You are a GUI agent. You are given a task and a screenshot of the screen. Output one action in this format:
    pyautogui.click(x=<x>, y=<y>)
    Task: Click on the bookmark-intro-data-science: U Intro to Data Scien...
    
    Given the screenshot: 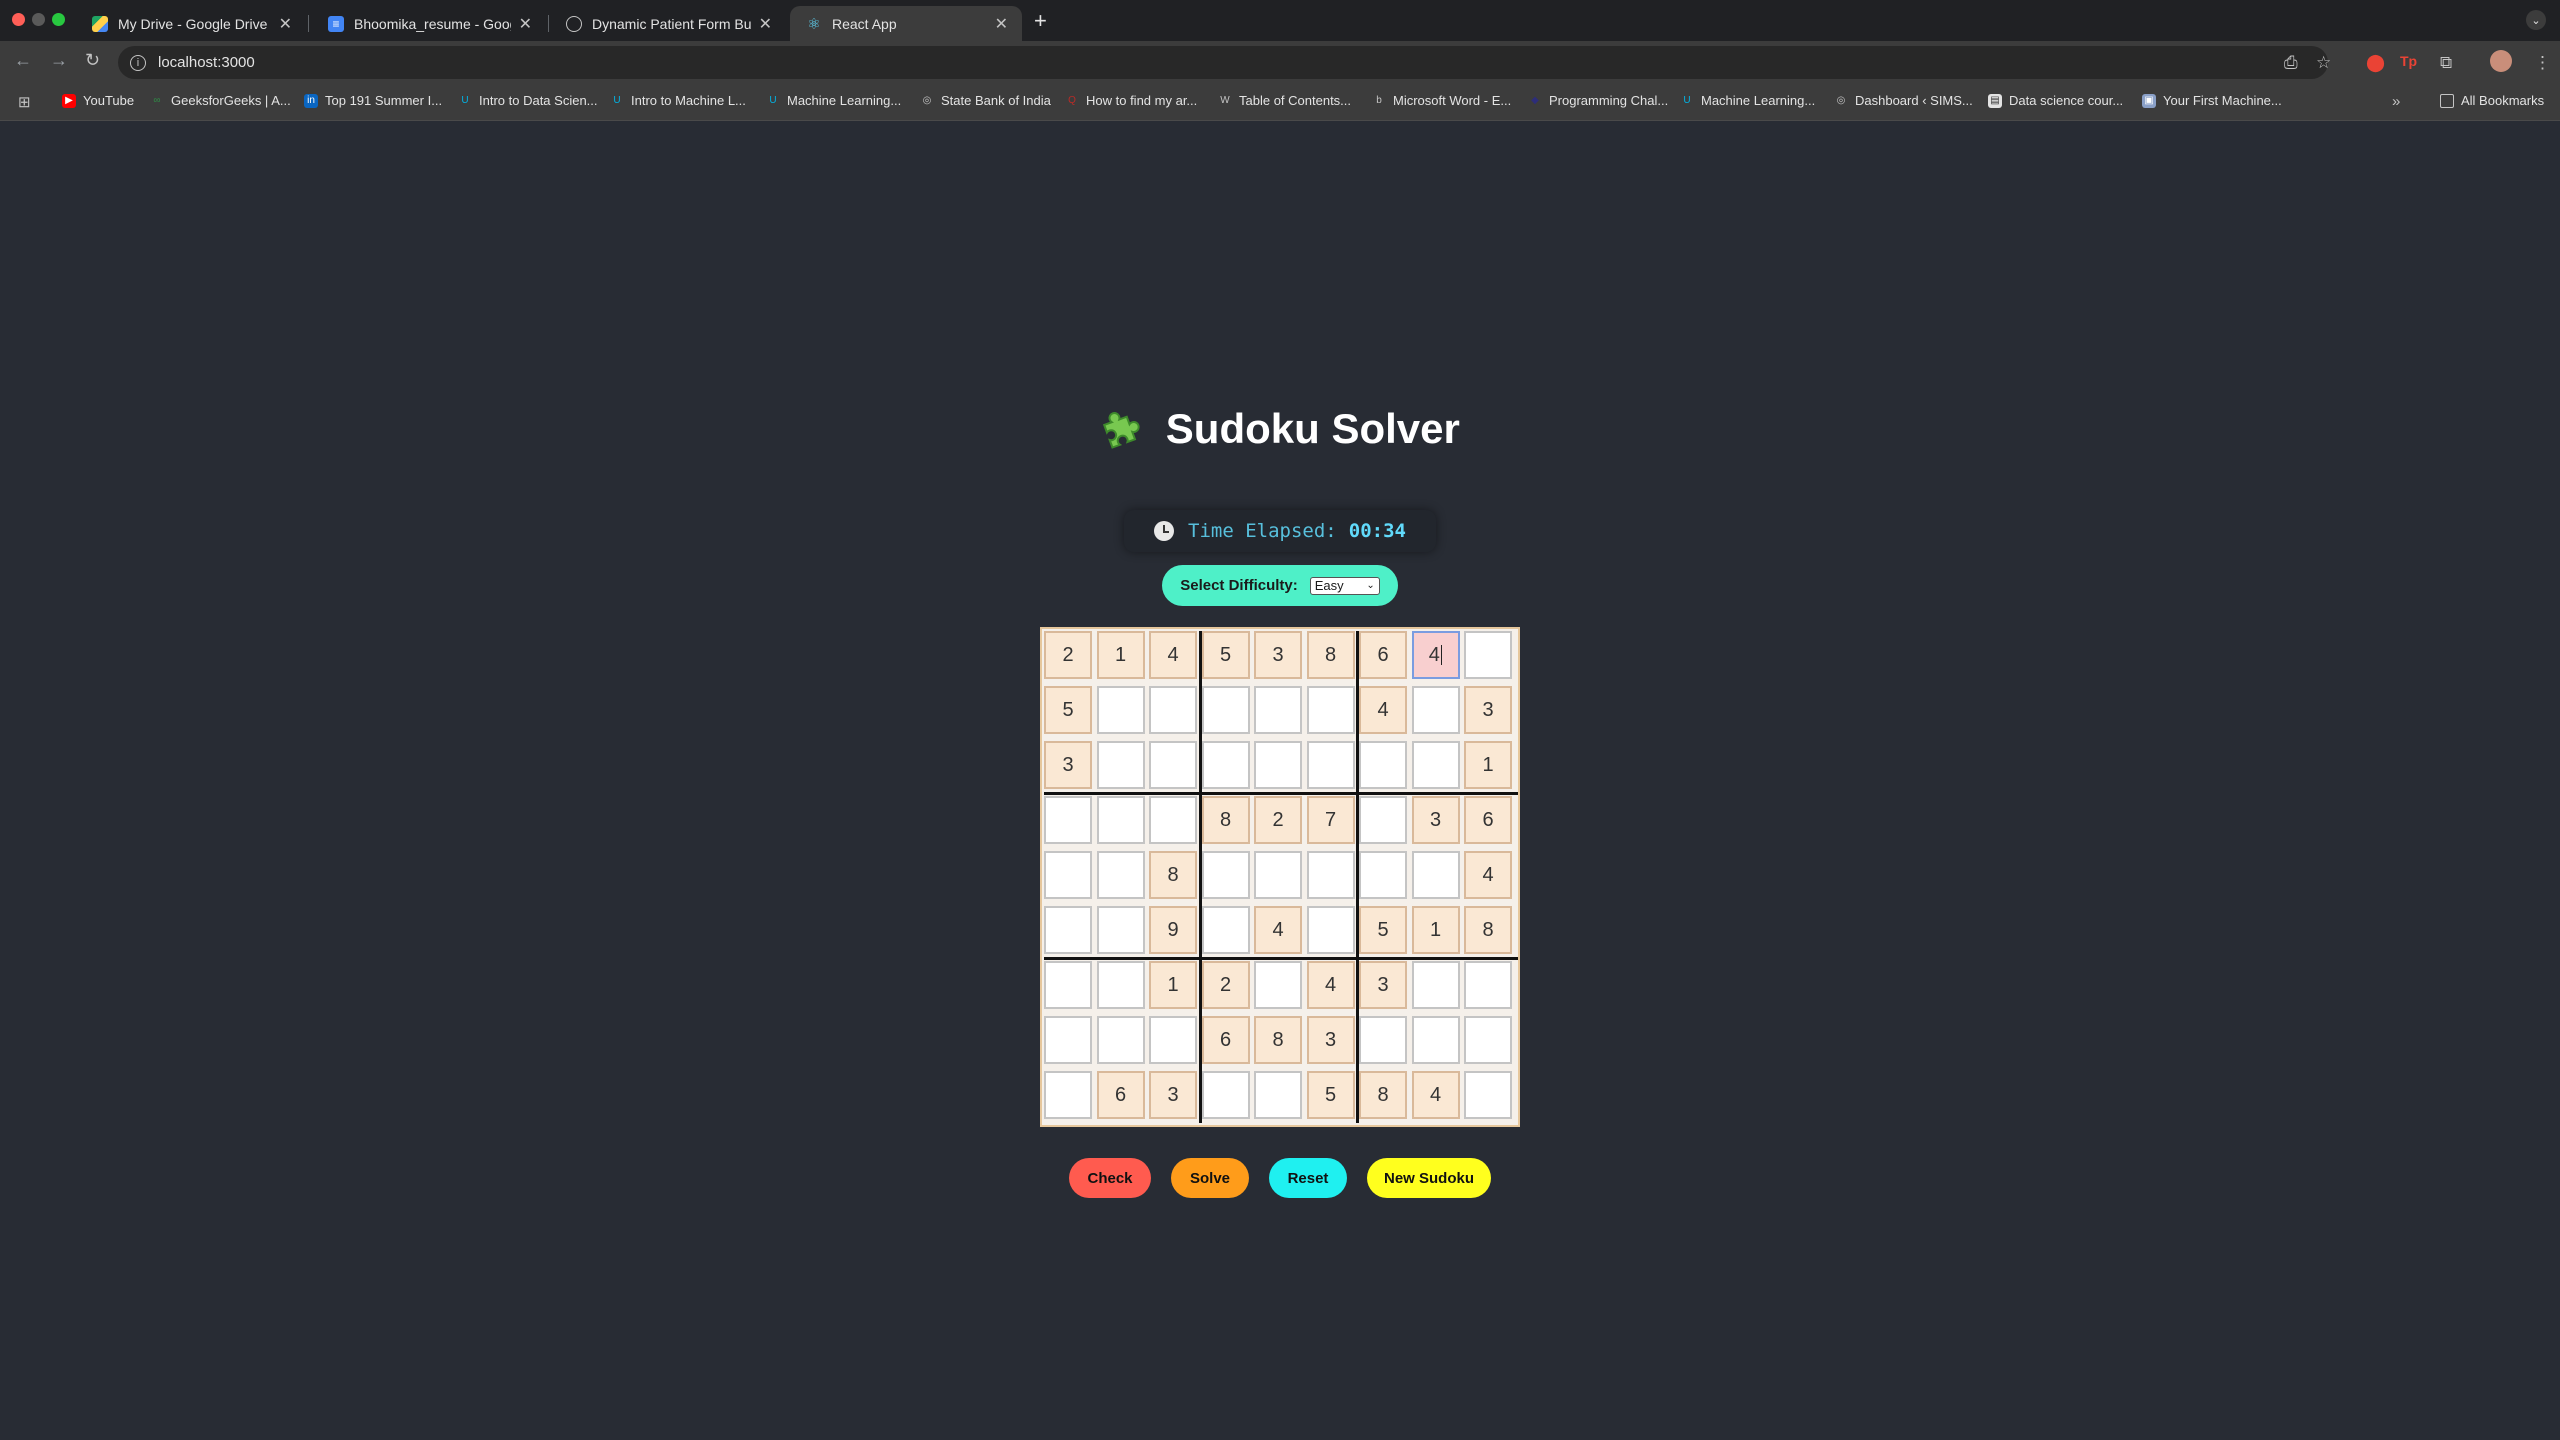 What is the action you would take?
    pyautogui.click(x=527, y=100)
    